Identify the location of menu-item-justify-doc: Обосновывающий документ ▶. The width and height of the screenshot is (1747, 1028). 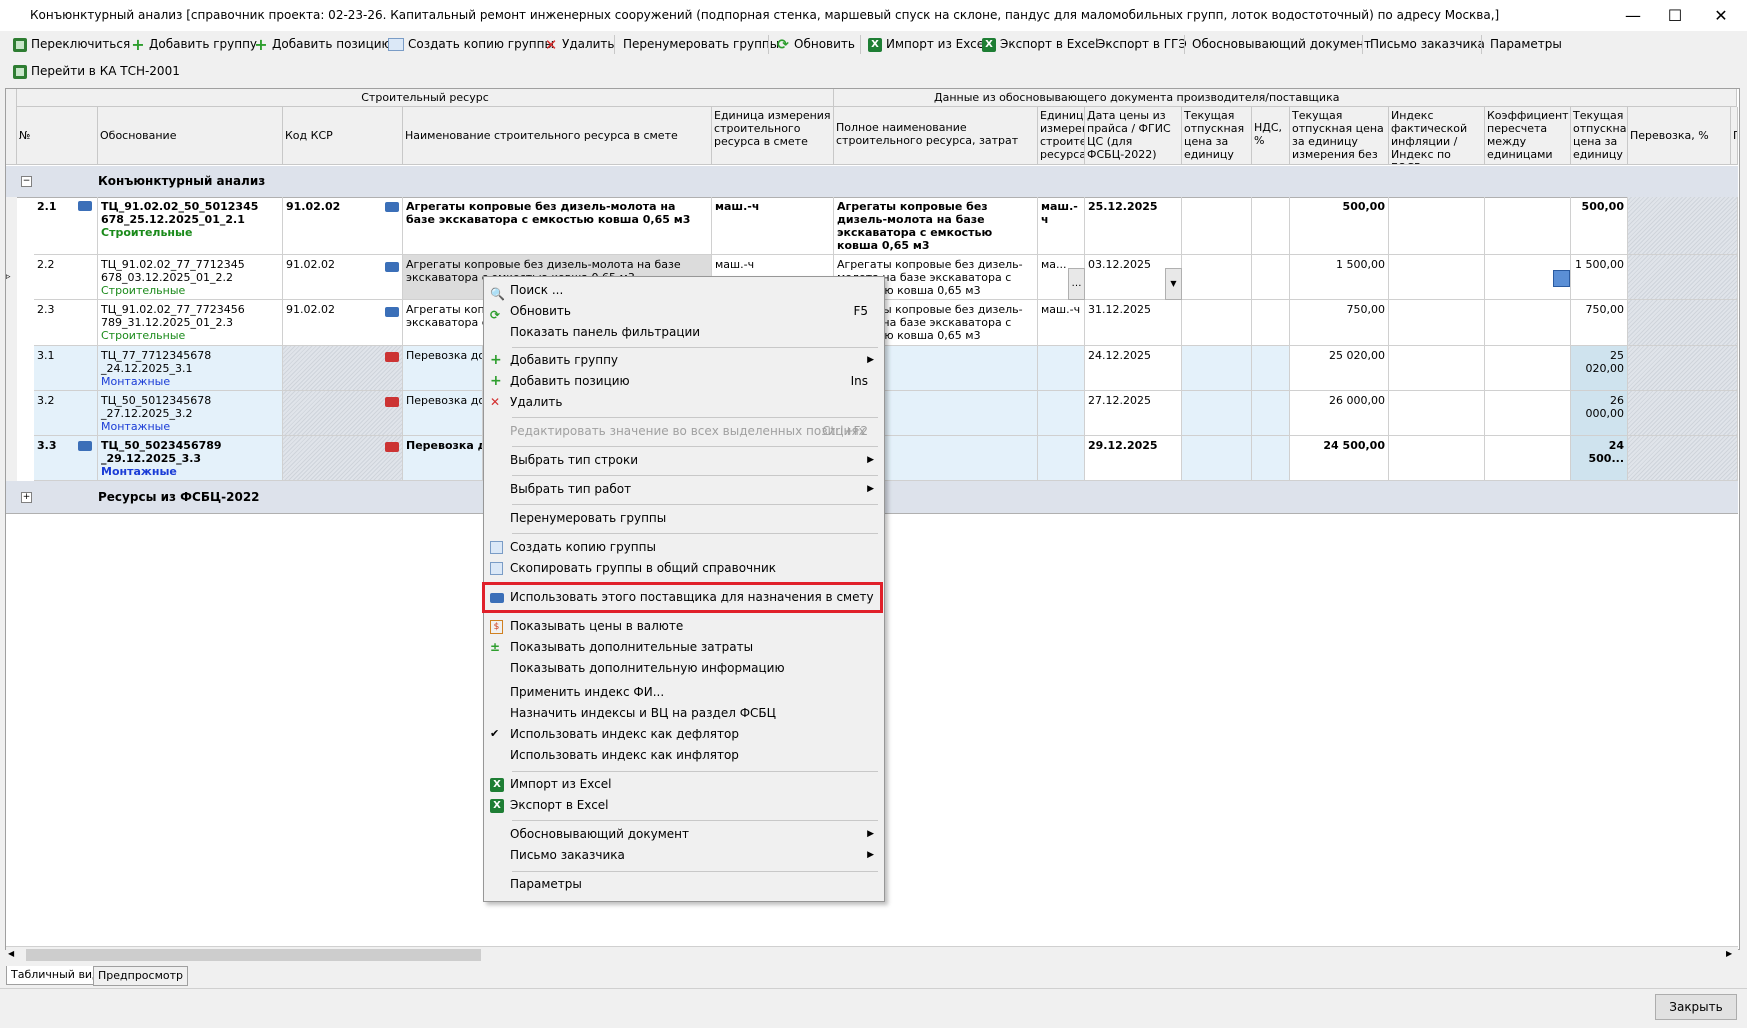
(683, 834).